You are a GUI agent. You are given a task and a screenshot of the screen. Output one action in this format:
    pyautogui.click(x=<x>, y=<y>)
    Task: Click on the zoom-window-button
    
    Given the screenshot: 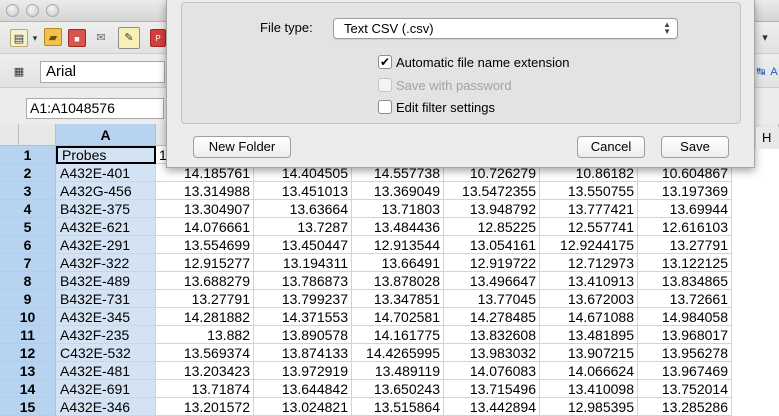 What is the action you would take?
    pyautogui.click(x=52, y=10)
    